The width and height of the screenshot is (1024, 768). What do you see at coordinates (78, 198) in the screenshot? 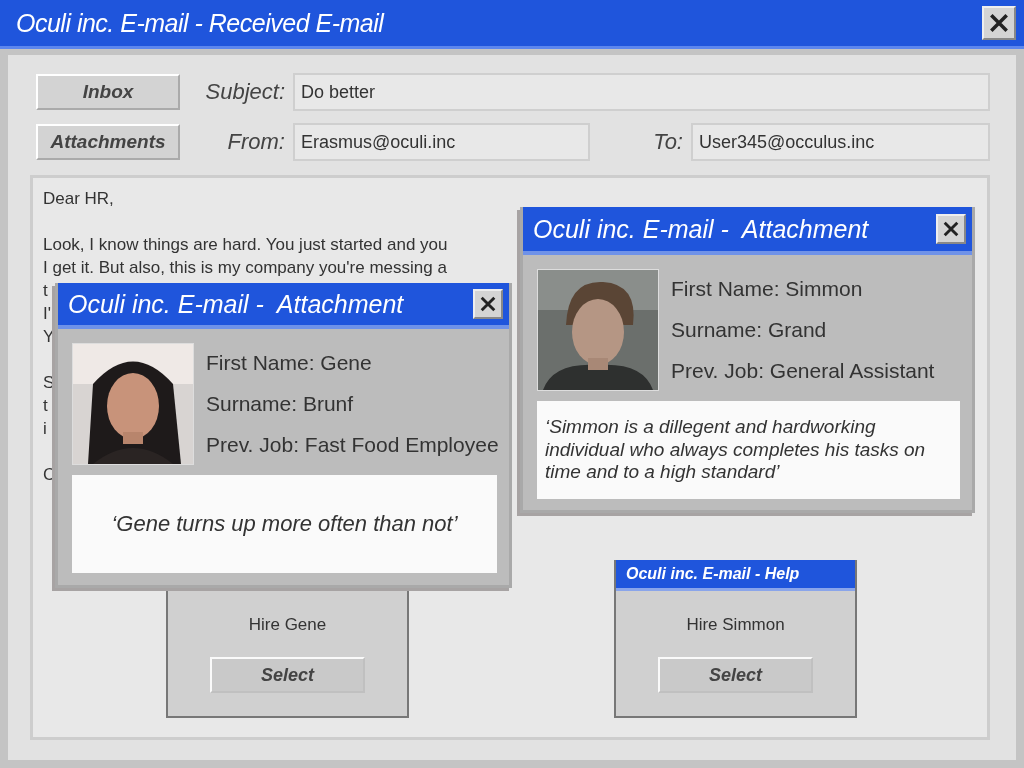
I see `body-text: Dear HR,` at bounding box center [78, 198].